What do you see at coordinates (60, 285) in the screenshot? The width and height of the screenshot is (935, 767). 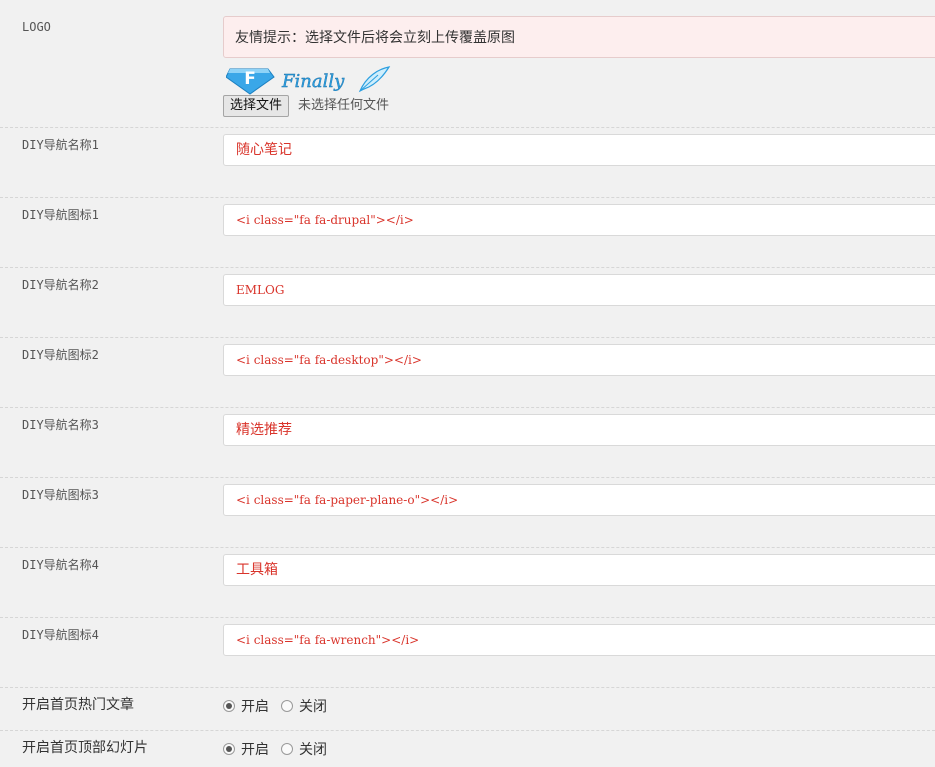 I see `field-label: DIY导航名称2` at bounding box center [60, 285].